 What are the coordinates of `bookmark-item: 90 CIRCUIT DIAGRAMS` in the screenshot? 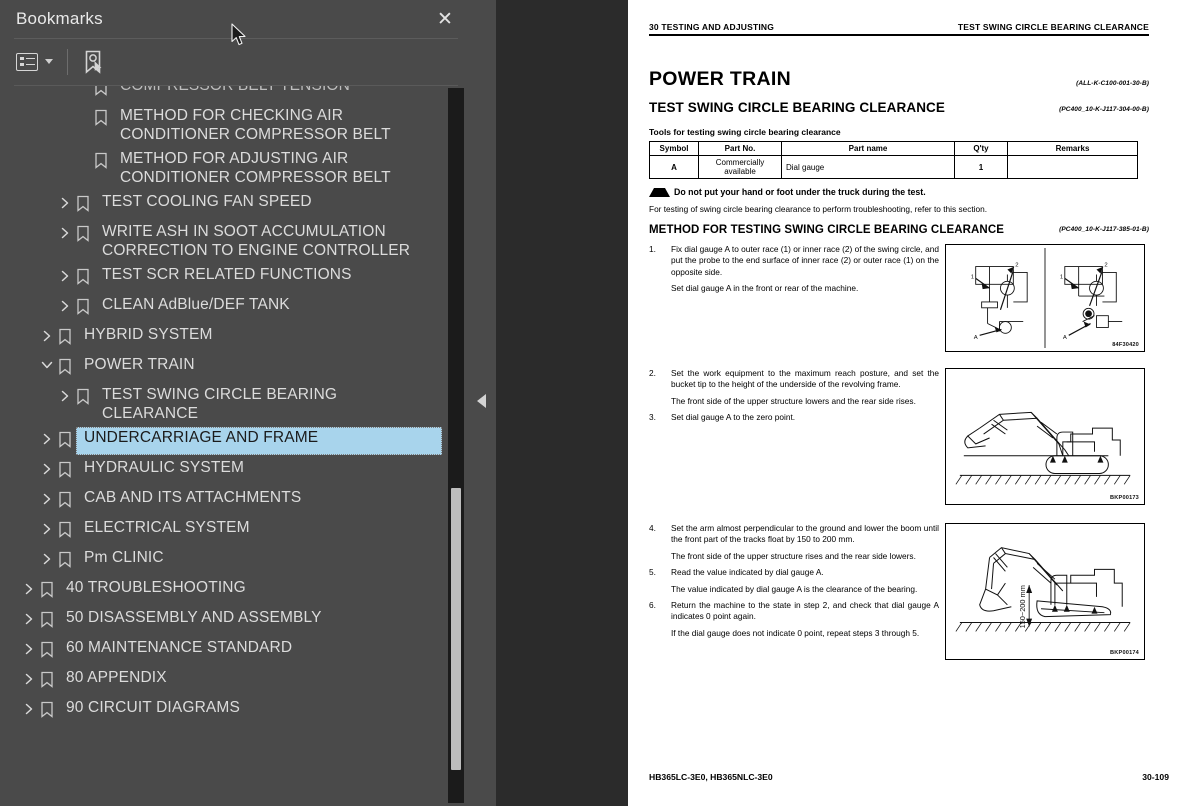 It's located at (226, 711).